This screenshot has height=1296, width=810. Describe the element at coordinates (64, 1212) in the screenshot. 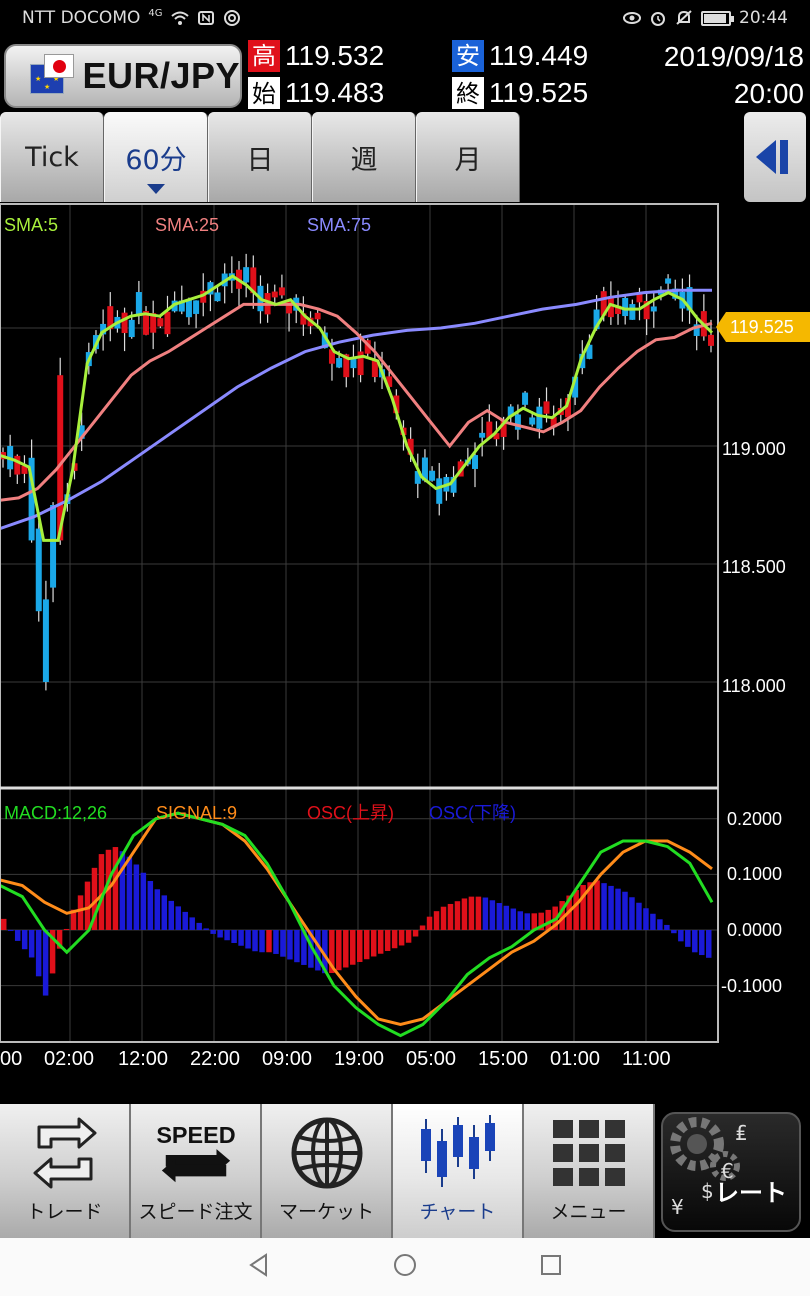

I see `nav-trade-label: トレード` at that location.